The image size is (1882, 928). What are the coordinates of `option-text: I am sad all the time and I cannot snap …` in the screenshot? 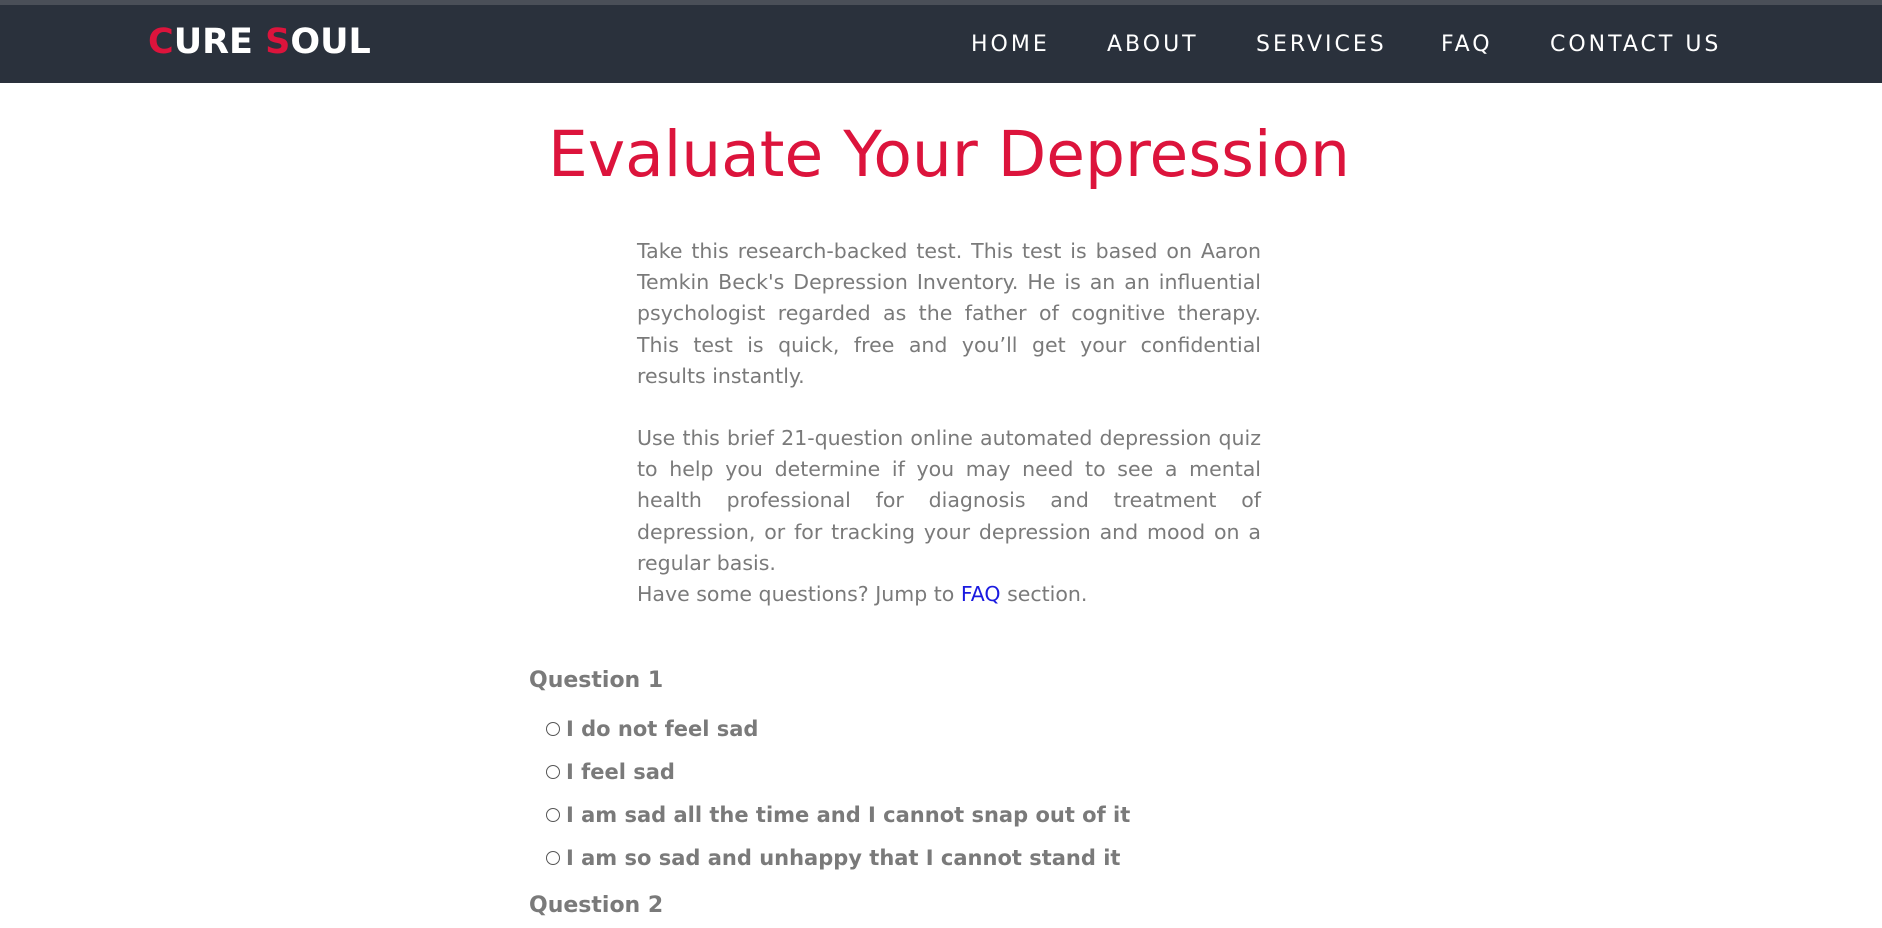 It's located at (848, 815).